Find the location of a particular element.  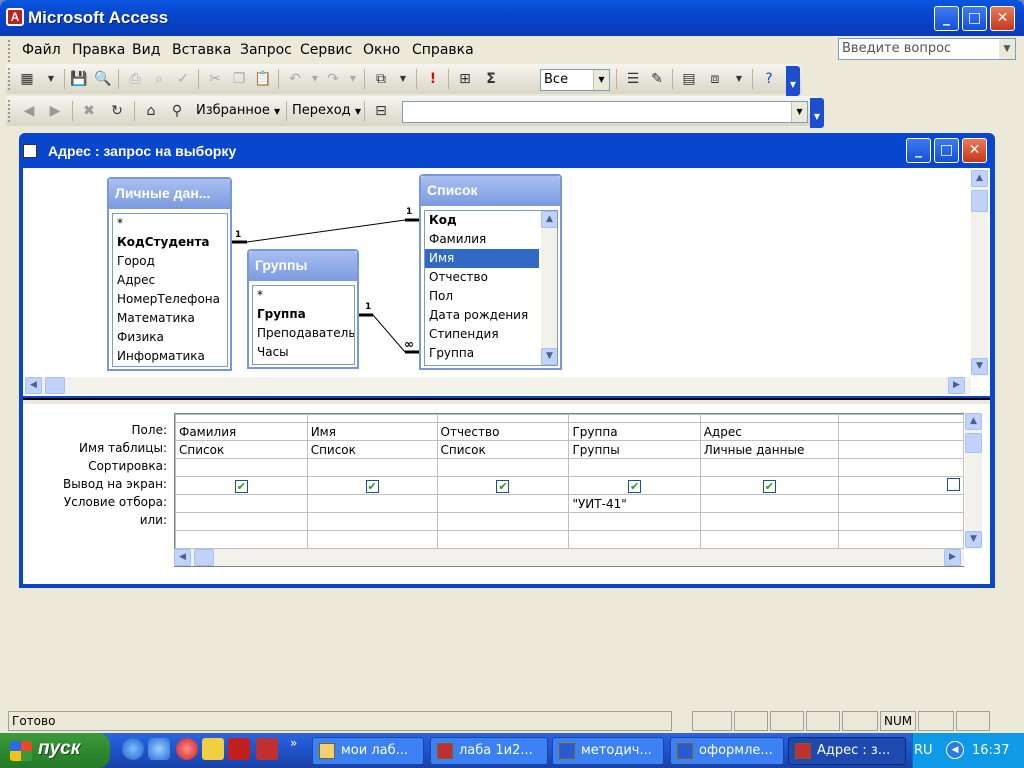

table-pane-hscroll: ◀ ▶ is located at coordinates (498, 385).